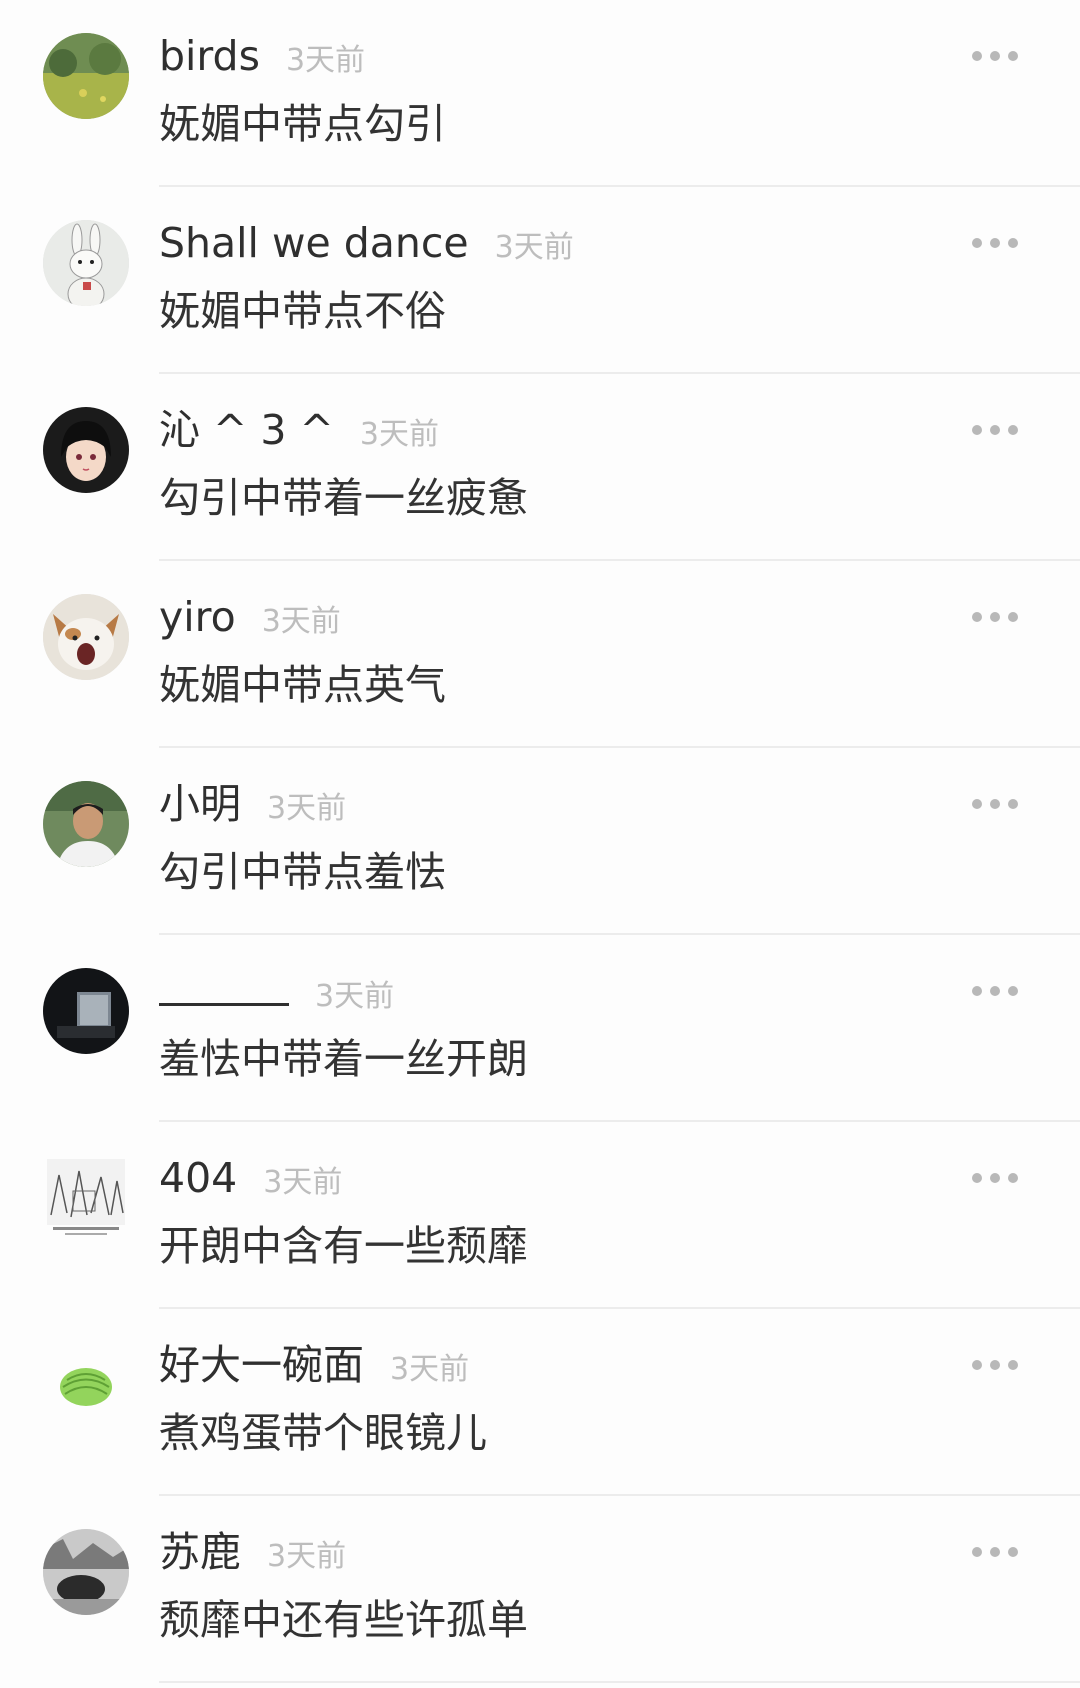 This screenshot has height=1688, width=1080. I want to click on rabbit-illustration-avatar, so click(86, 263).